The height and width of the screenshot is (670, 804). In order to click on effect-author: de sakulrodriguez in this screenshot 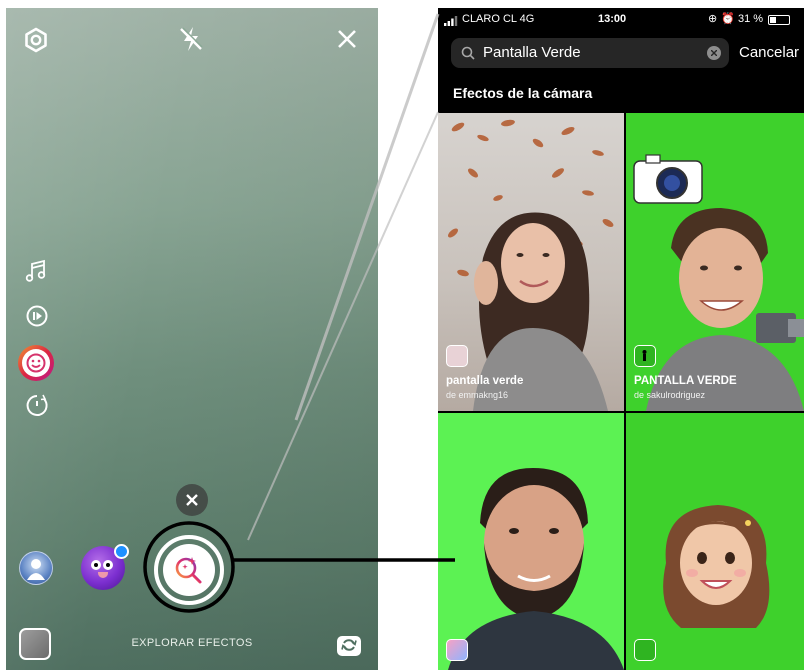, I will do `click(670, 395)`.